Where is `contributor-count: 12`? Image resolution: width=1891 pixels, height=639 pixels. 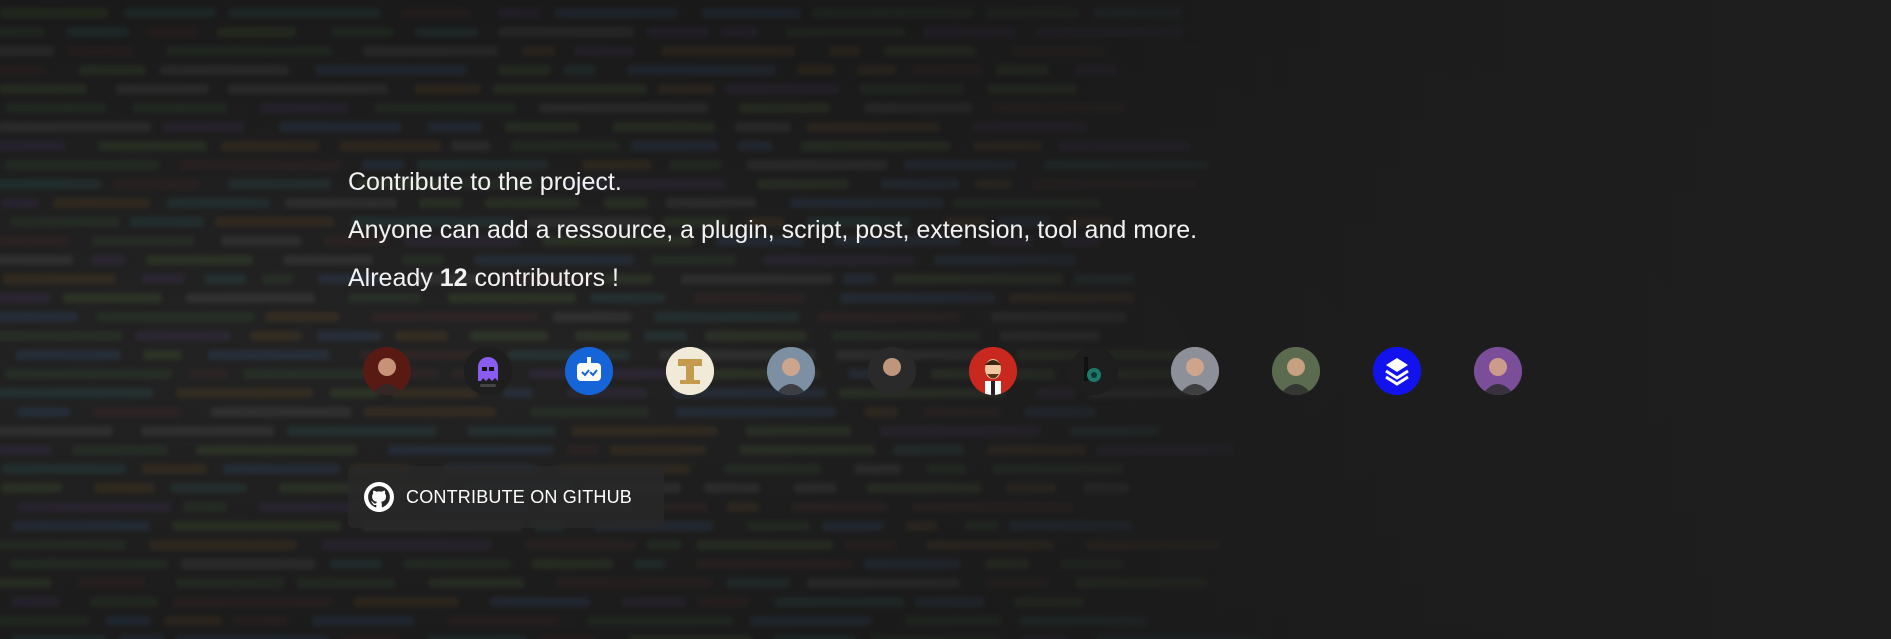
contributor-count: 12 is located at coordinates (453, 278).